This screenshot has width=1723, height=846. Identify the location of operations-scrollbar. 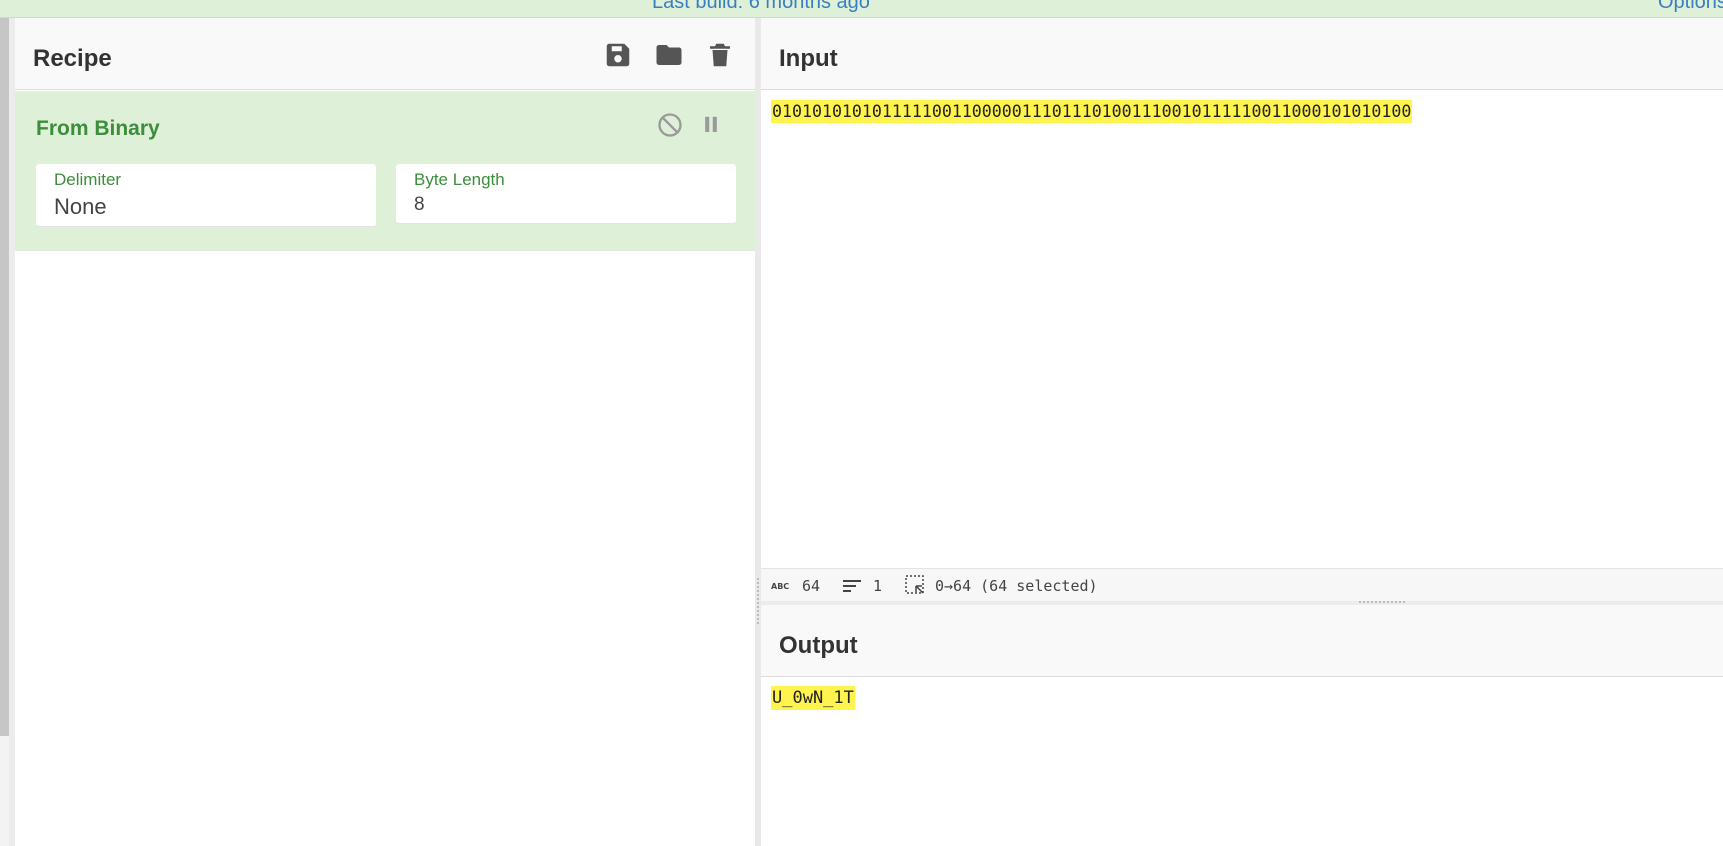
(4, 377).